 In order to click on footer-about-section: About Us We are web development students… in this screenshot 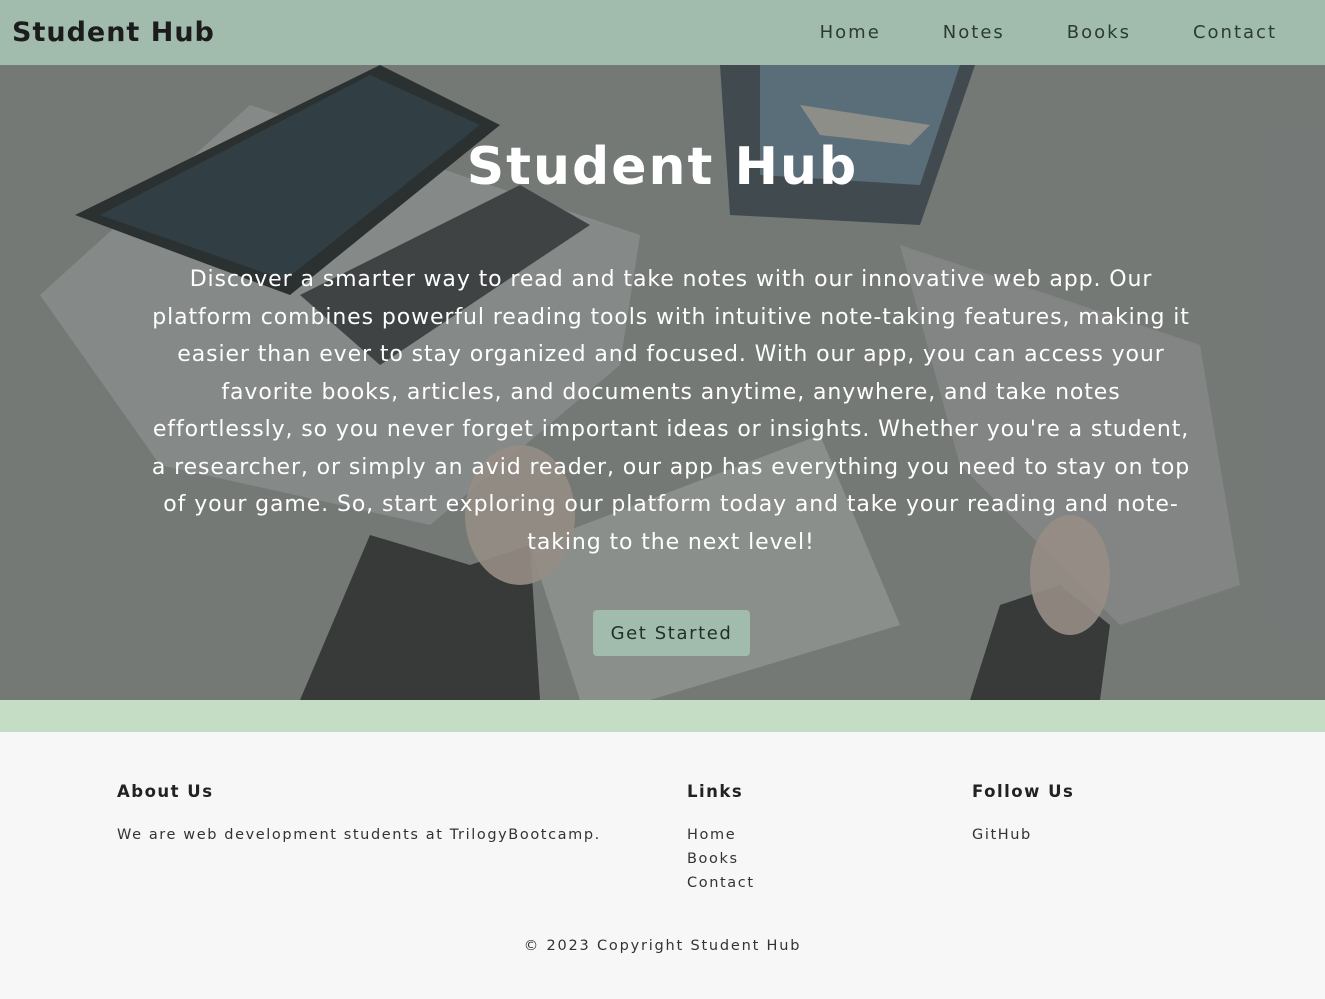, I will do `click(359, 814)`.